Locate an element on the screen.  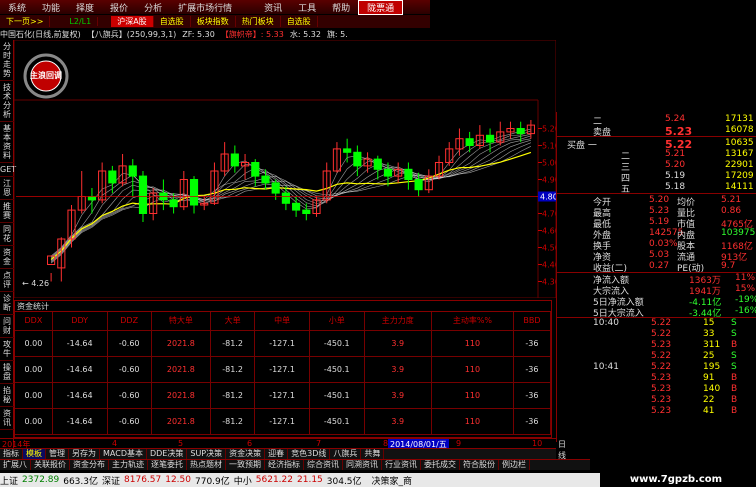
extension-tab: 同溯资讯 is located at coordinates (362, 465).